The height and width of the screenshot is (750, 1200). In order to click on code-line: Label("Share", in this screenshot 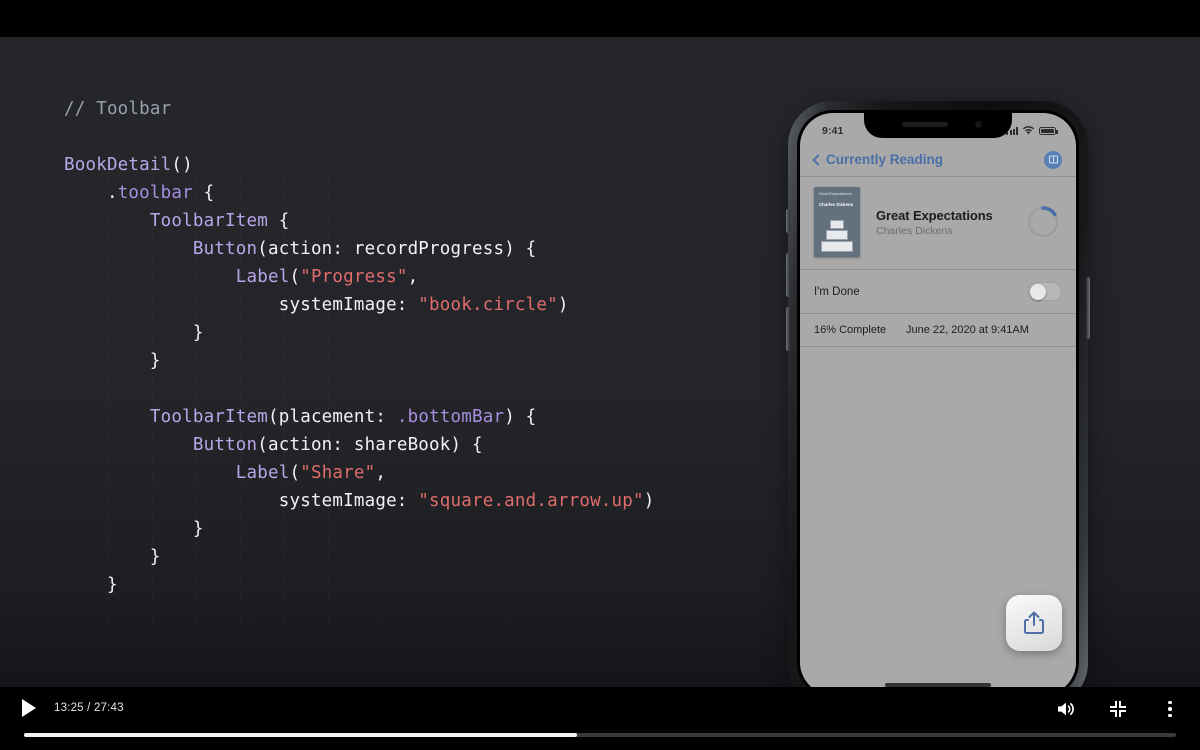, I will do `click(359, 473)`.